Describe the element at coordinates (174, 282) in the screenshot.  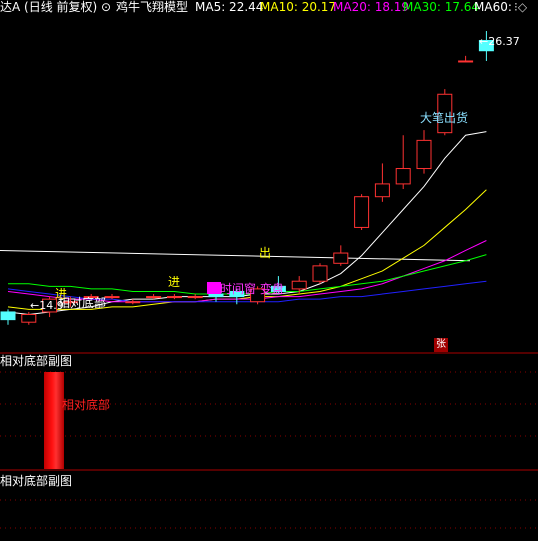
I see `enter-label-2: 进` at that location.